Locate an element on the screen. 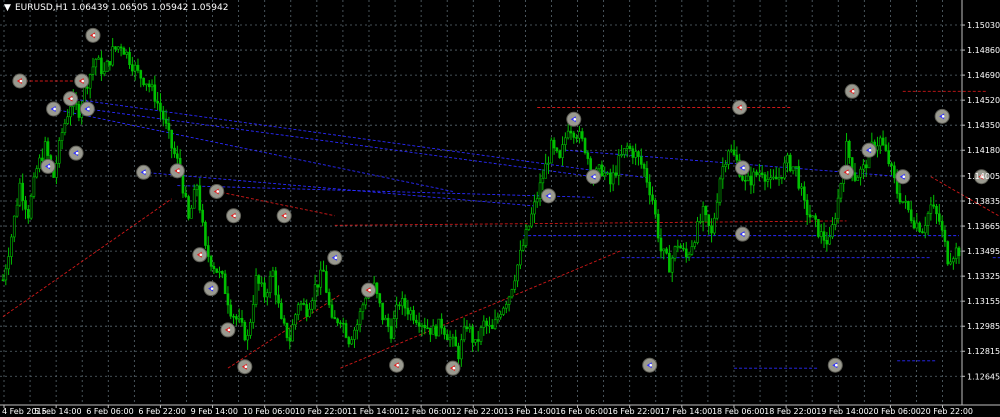  price-tick-label: 1.14860 is located at coordinates (983, 50).